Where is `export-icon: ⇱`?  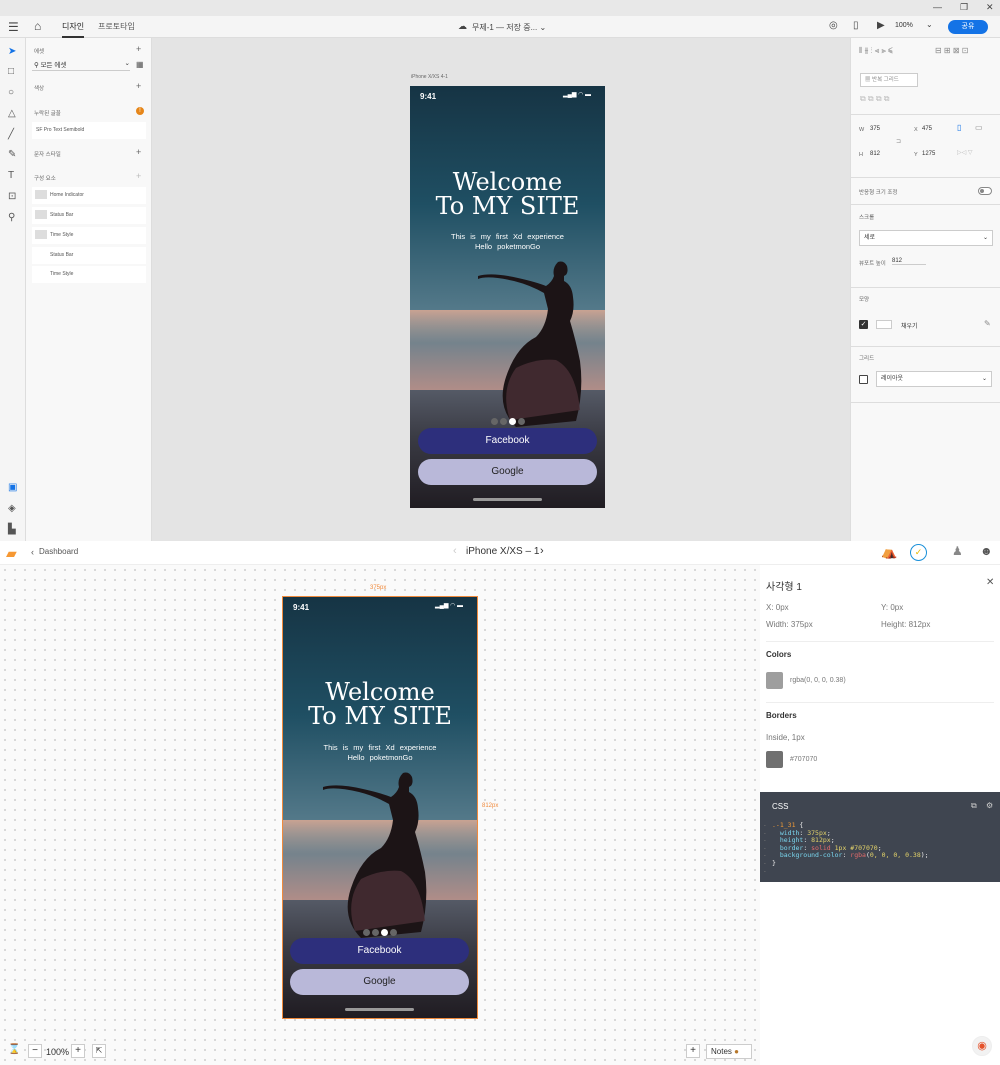 export-icon: ⇱ is located at coordinates (99, 1051).